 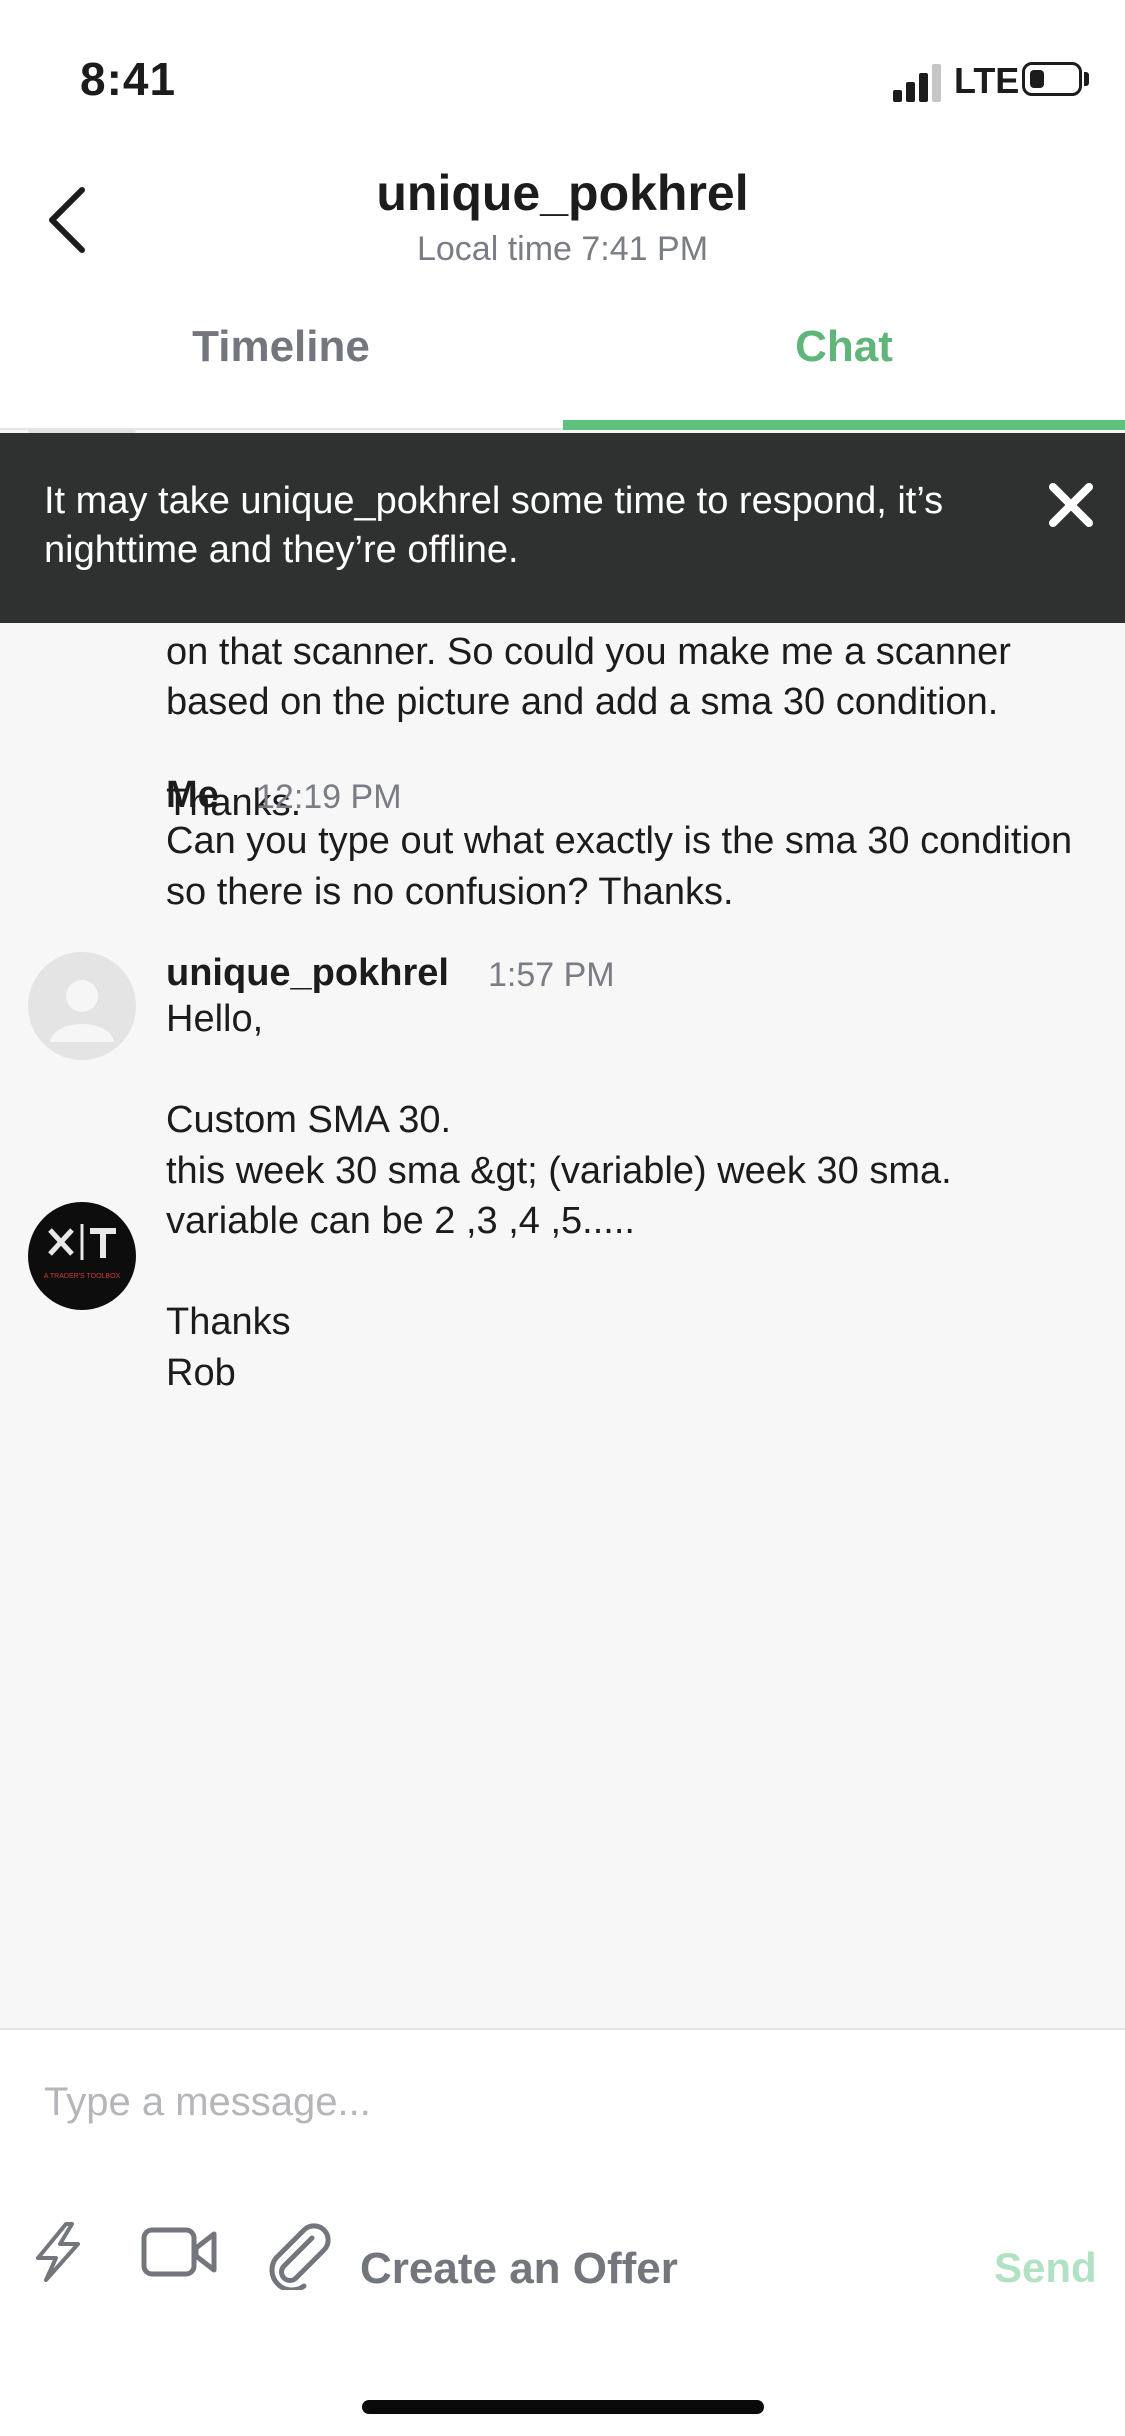 I want to click on tab-timeline: Timeline, so click(x=281, y=347).